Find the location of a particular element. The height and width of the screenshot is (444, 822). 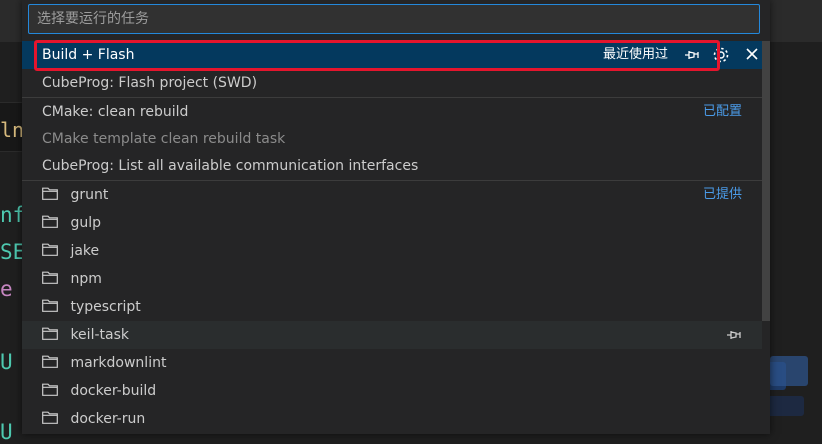

code-fragment: e is located at coordinates (6, 289).